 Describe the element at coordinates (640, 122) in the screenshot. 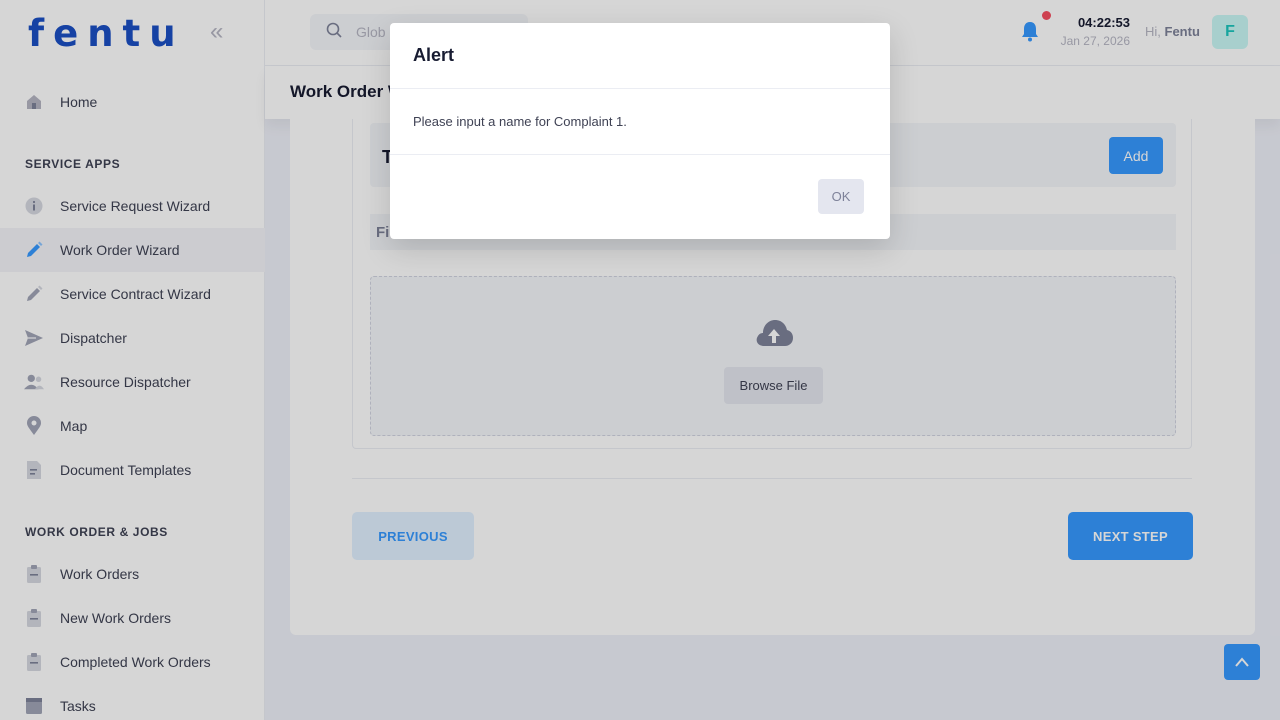

I see `alert-message: Please input a name for Complaint 1.` at that location.